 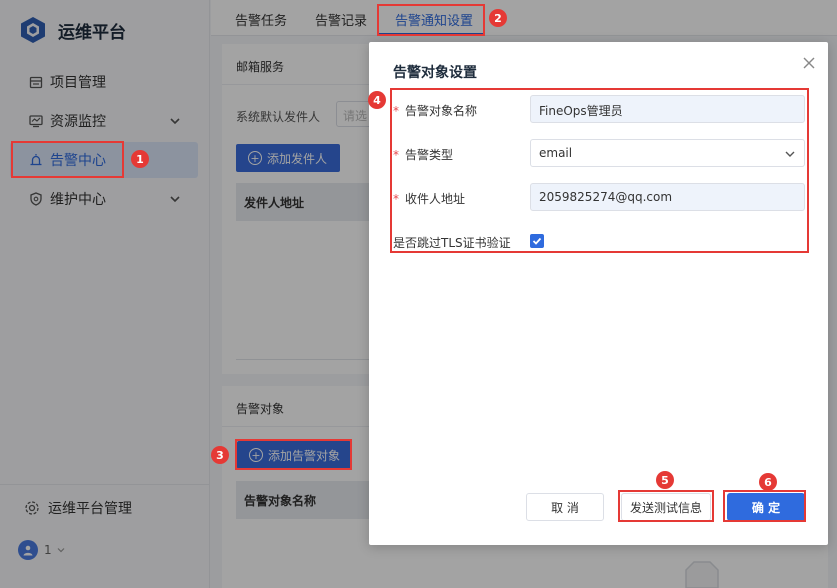 What do you see at coordinates (809, 63) in the screenshot?
I see `close-icon` at bounding box center [809, 63].